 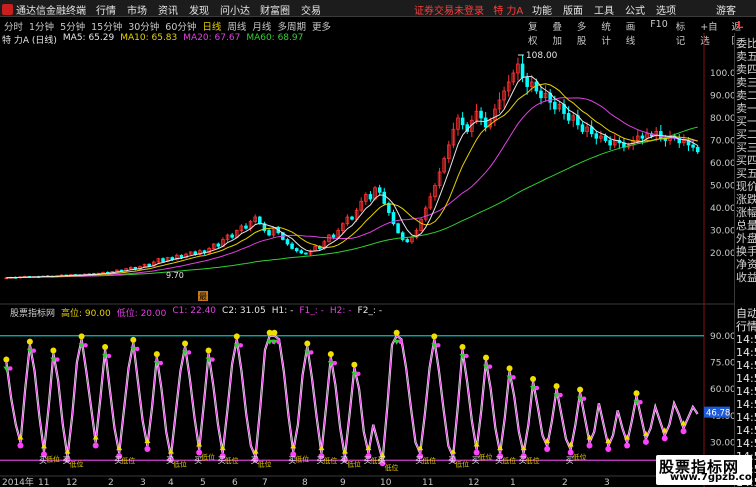 What do you see at coordinates (746, 391) in the screenshot?
I see `minute-tick-6: 14:5` at bounding box center [746, 391].